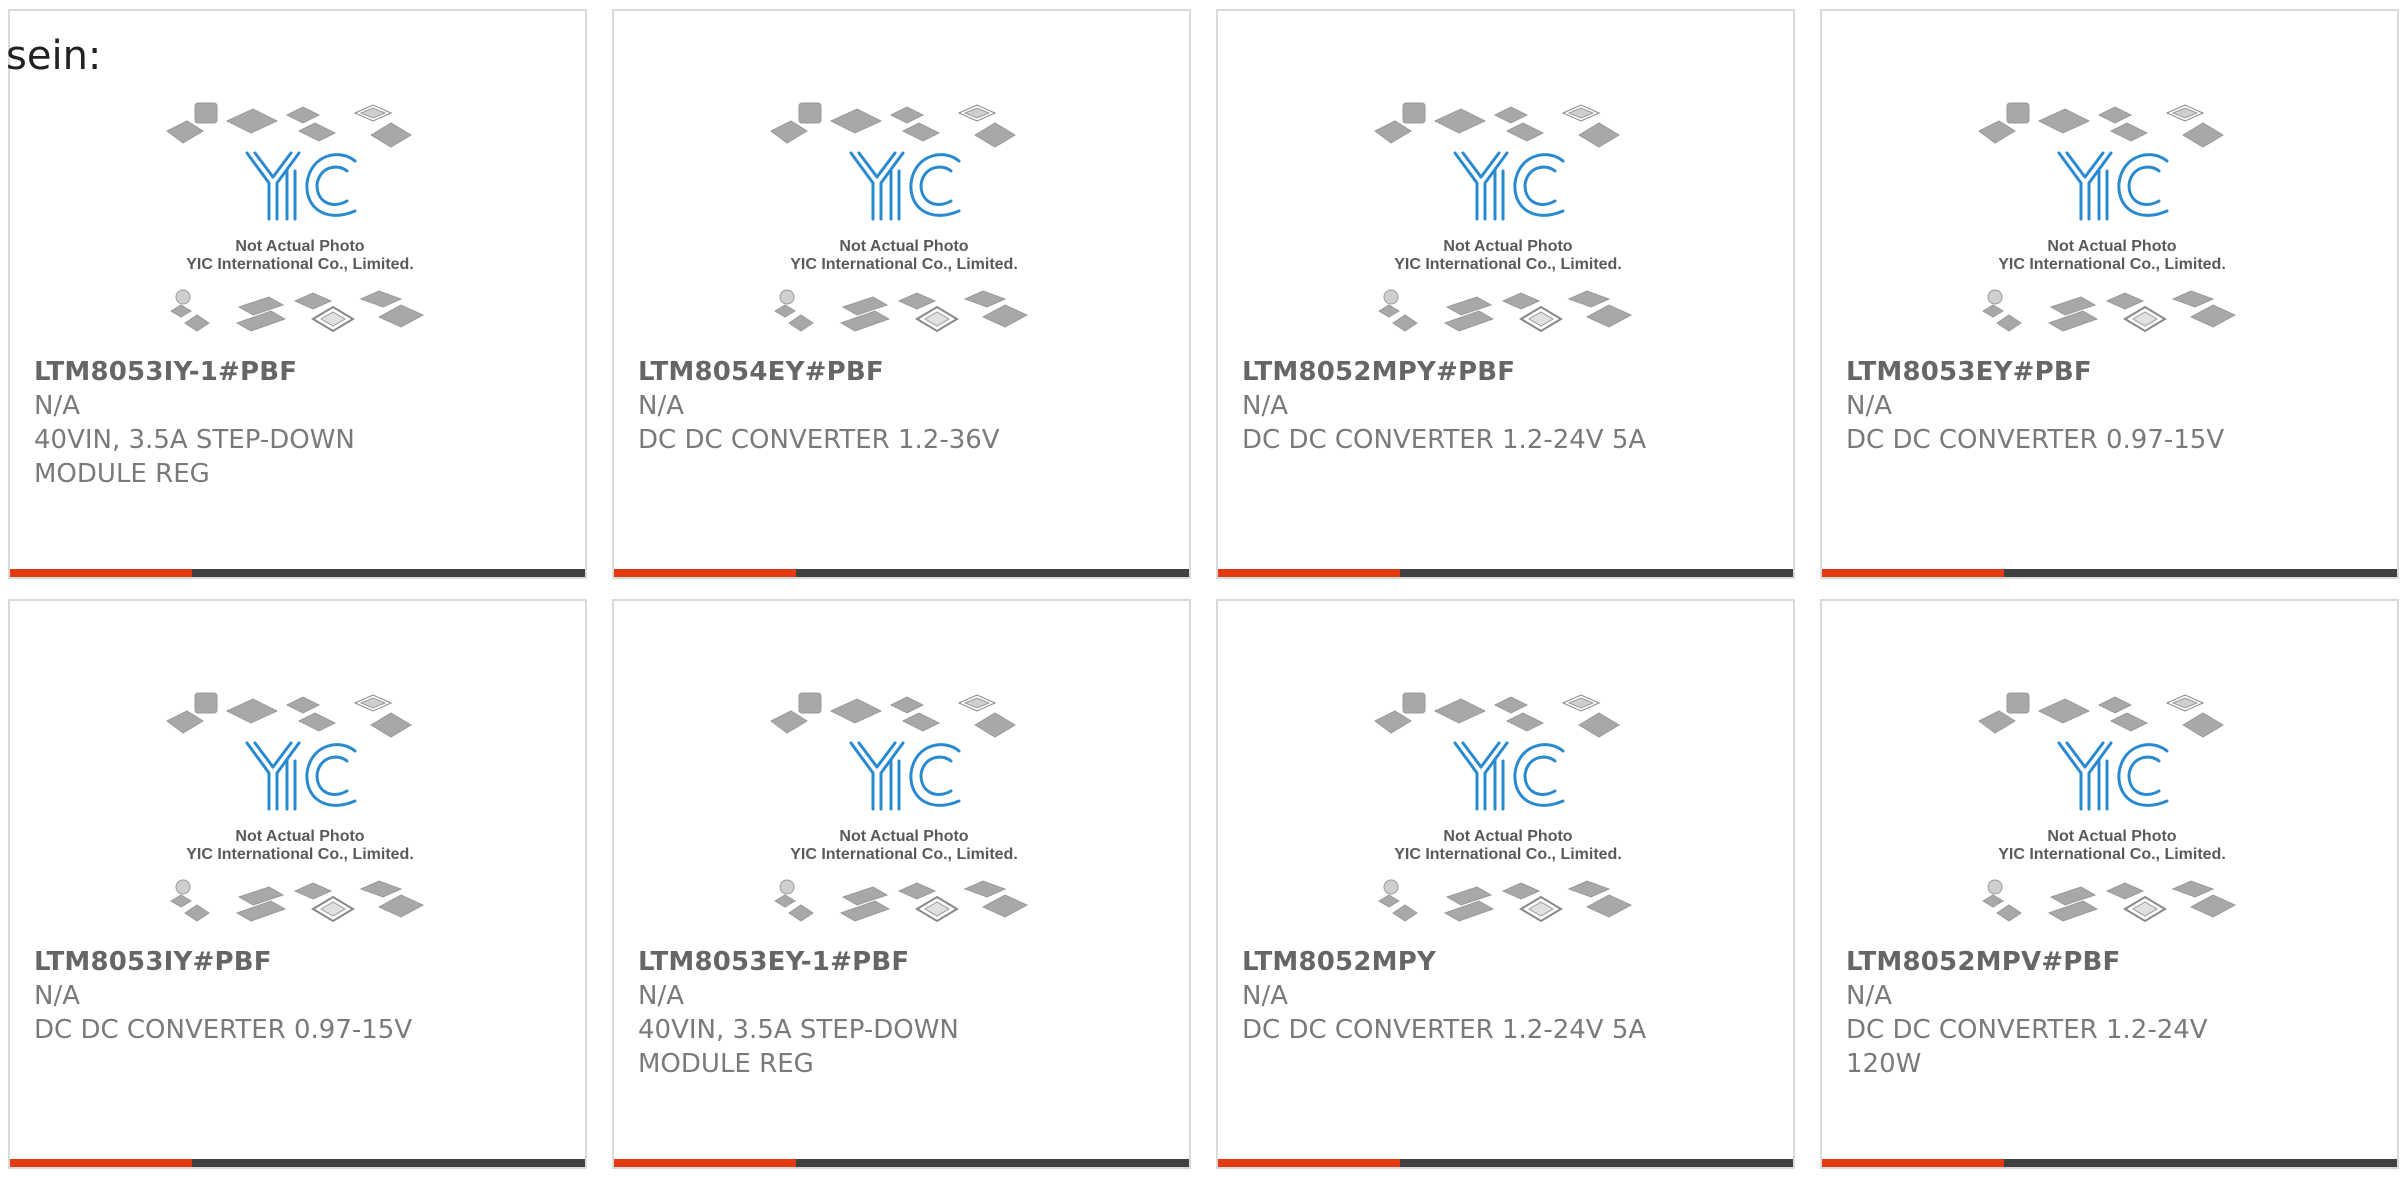  I want to click on description-line: DC DC CONVERTER 1.2-24V, so click(2027, 1030).